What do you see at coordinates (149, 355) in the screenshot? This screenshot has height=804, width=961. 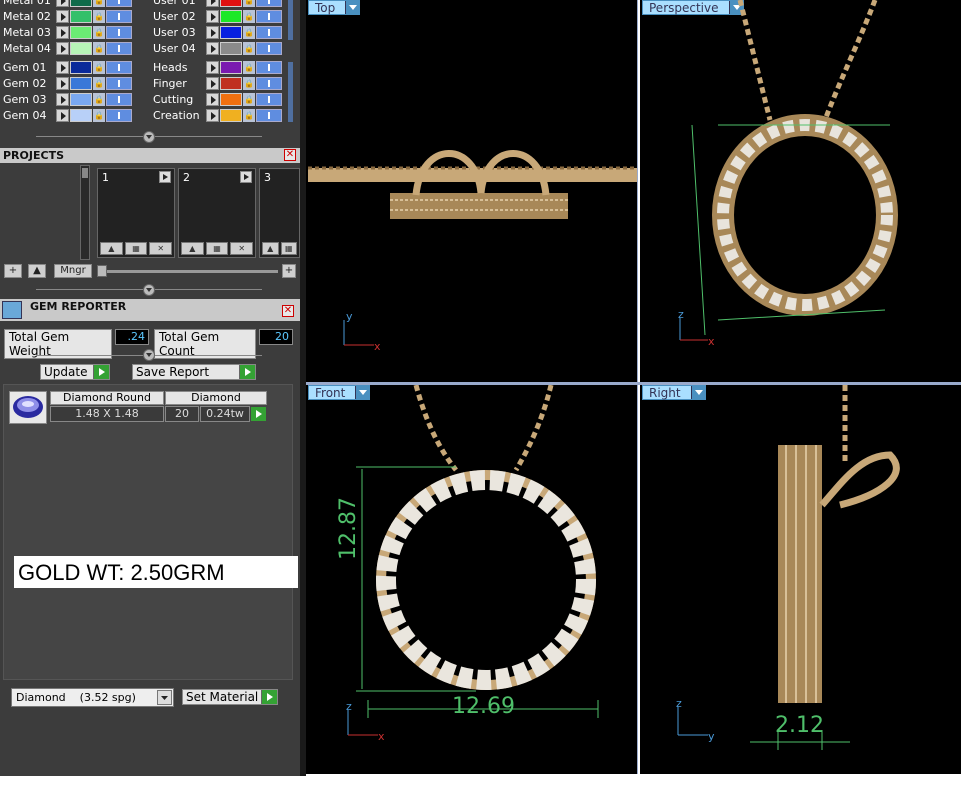 I see `collapse-gem-reporter-button` at bounding box center [149, 355].